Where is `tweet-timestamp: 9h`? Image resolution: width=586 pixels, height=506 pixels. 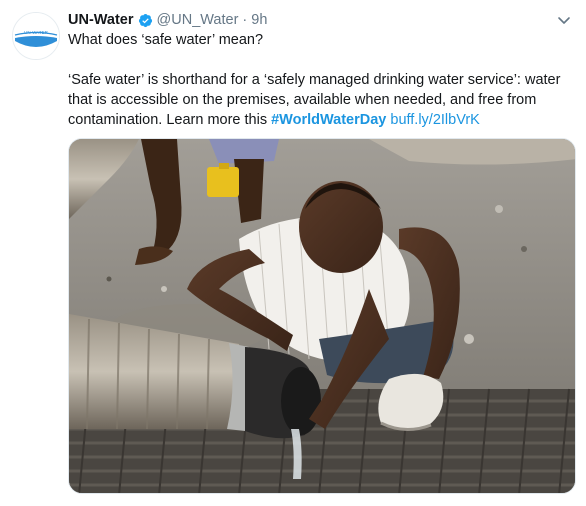
tweet-timestamp: 9h is located at coordinates (259, 20).